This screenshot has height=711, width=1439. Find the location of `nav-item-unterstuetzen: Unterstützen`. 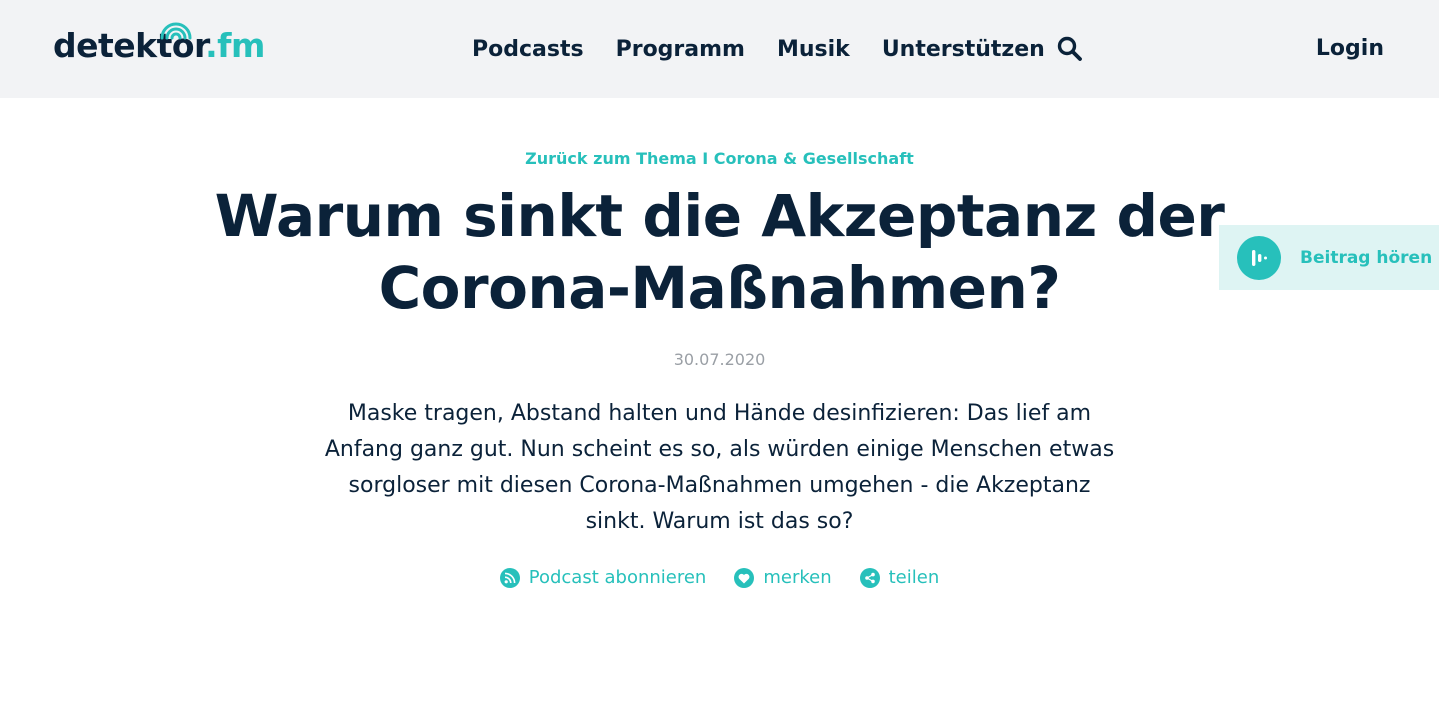

nav-item-unterstuetzen: Unterstützen is located at coordinates (963, 49).